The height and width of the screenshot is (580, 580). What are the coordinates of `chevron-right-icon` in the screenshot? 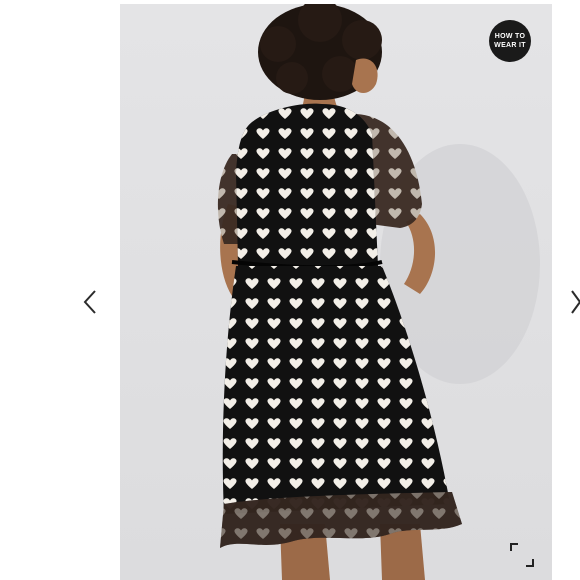 It's located at (575, 302).